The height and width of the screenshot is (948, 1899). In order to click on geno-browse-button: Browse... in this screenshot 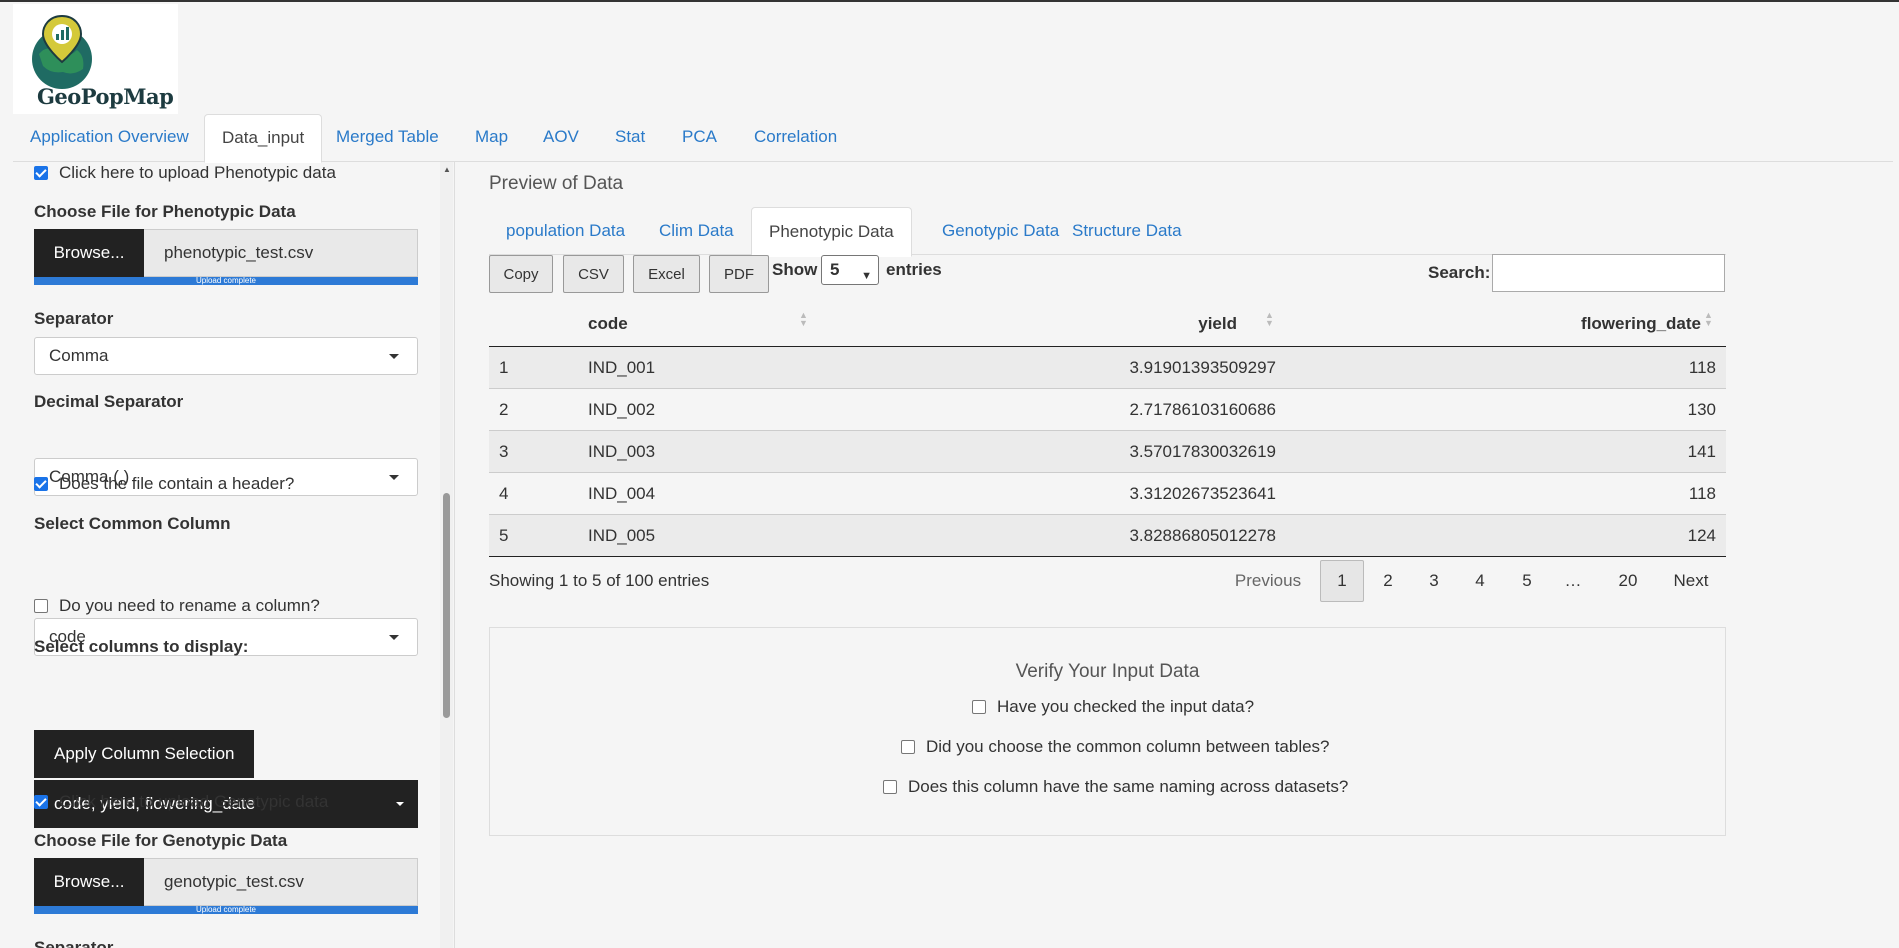, I will do `click(89, 882)`.